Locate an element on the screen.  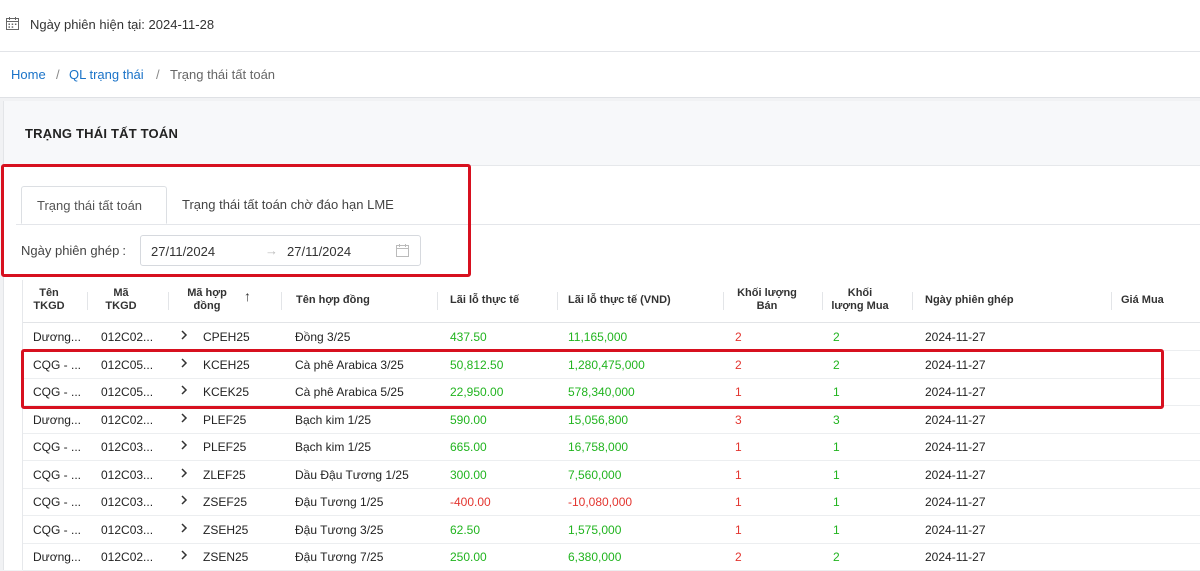
tab-settlement-status: Trạng thái tất toán is located at coordinates (94, 205).